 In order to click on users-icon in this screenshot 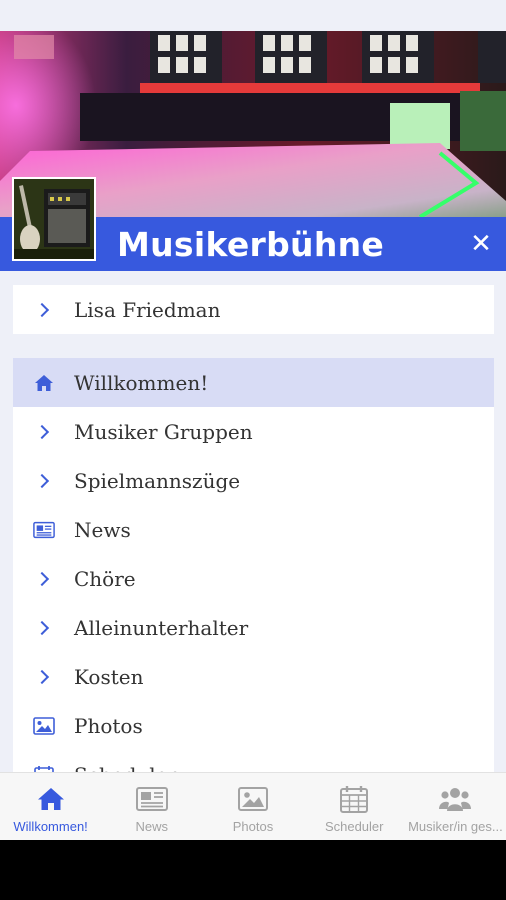, I will do `click(455, 799)`.